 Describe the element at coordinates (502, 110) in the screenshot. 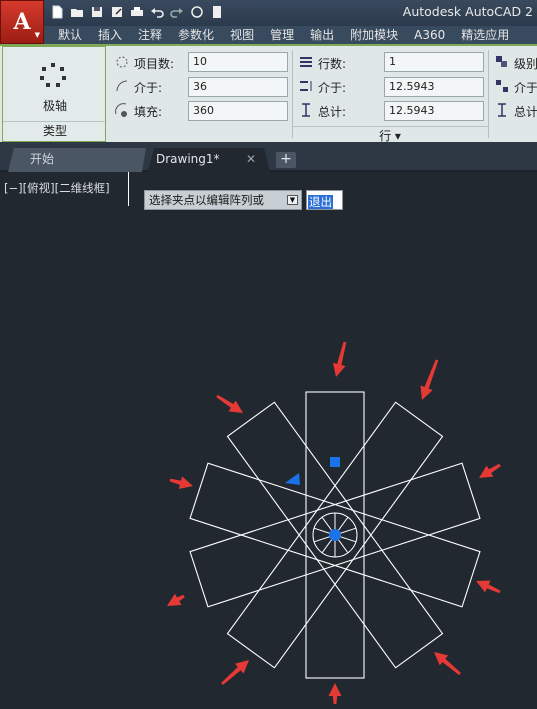

I see `level-total-icon` at that location.